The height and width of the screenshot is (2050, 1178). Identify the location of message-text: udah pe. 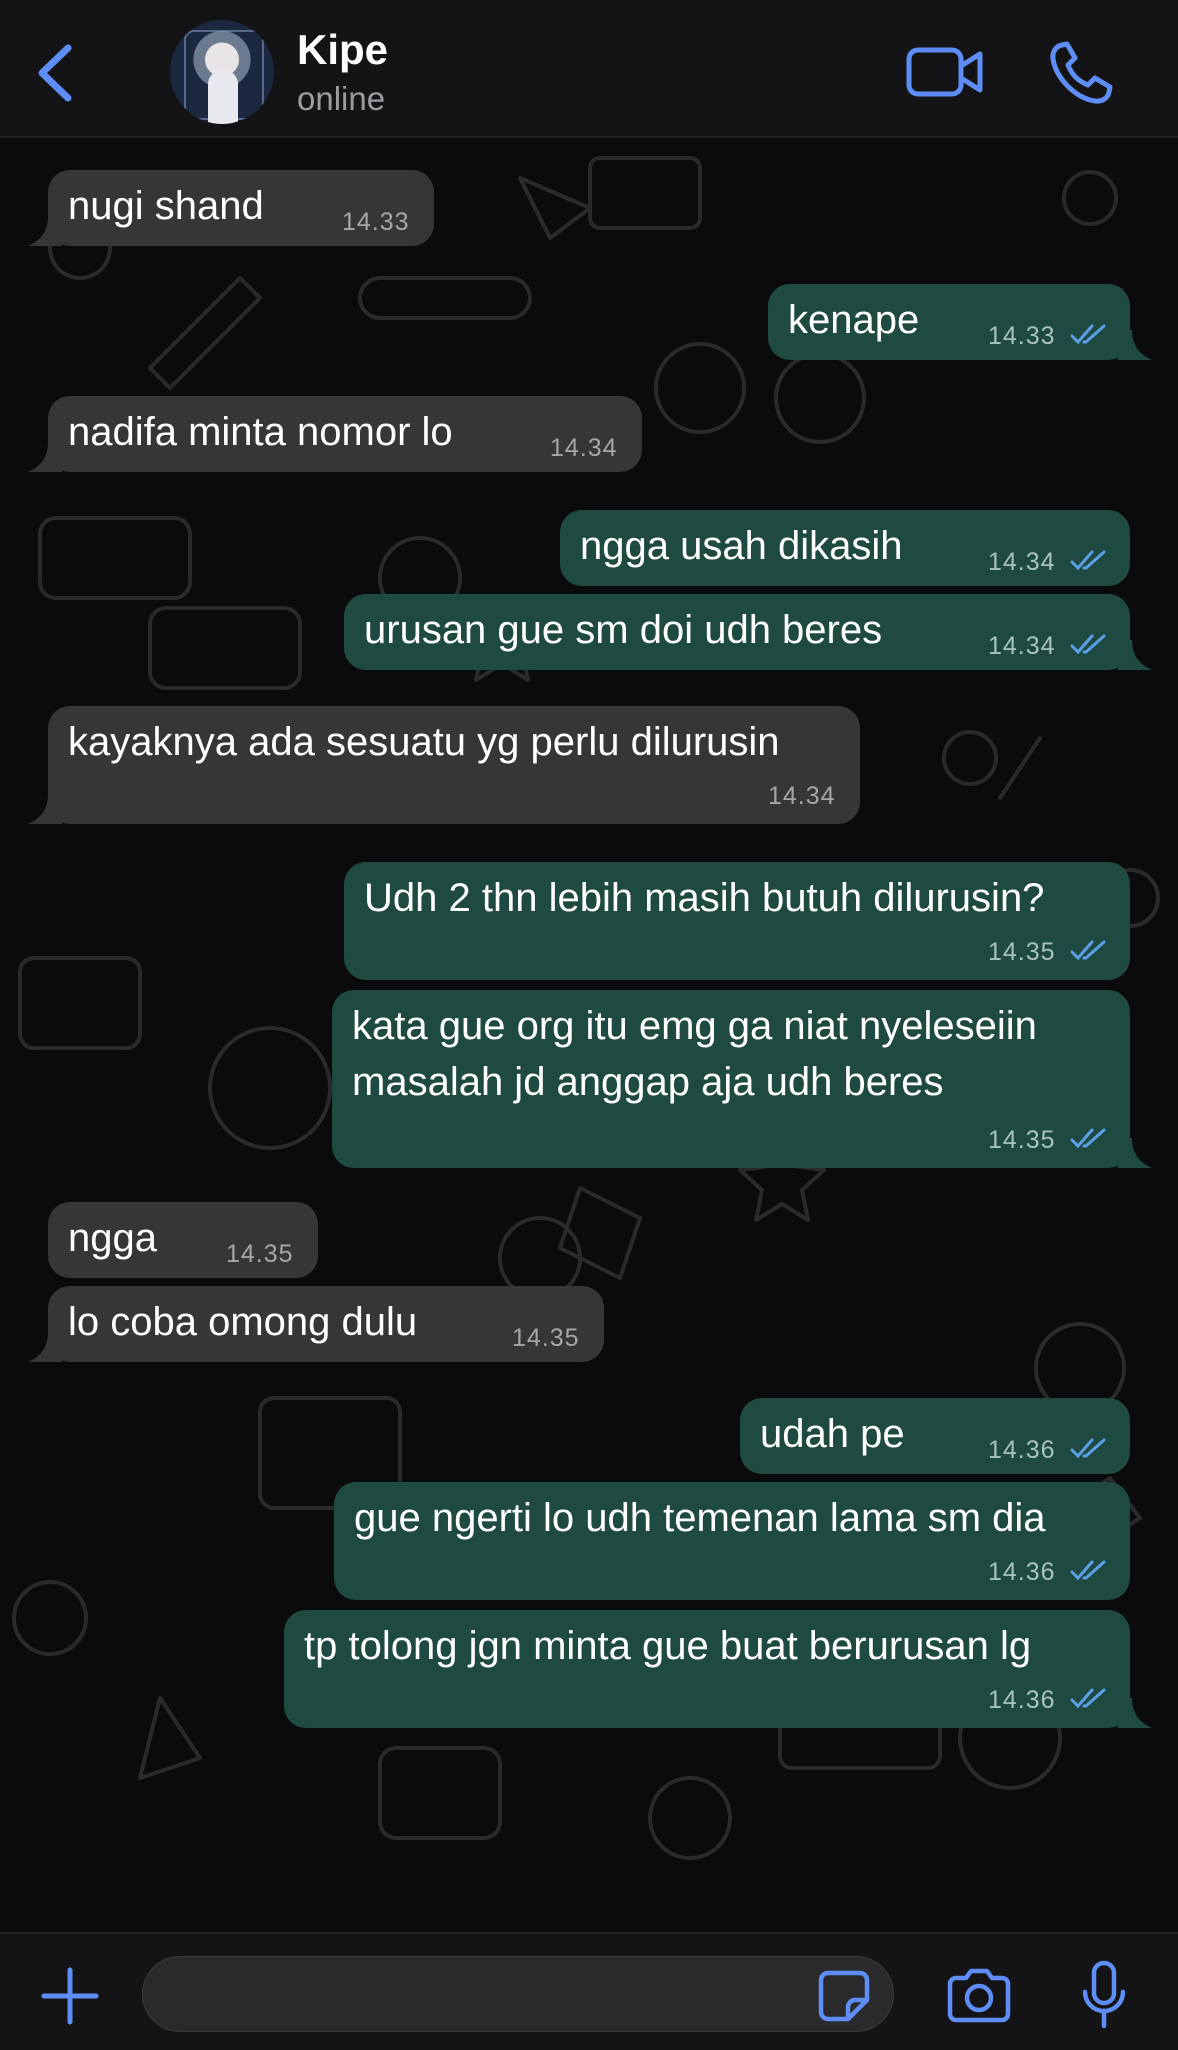
(832, 1434).